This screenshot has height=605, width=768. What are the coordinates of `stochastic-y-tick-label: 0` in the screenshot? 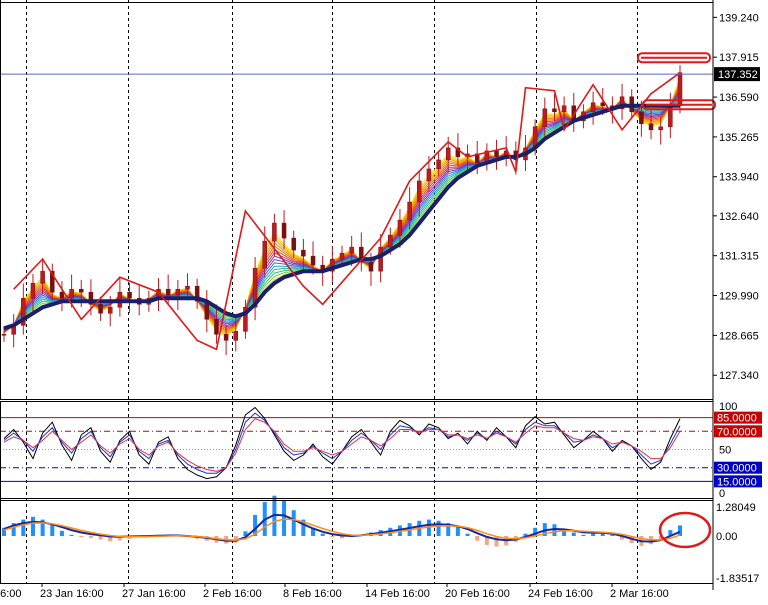 It's located at (722, 494).